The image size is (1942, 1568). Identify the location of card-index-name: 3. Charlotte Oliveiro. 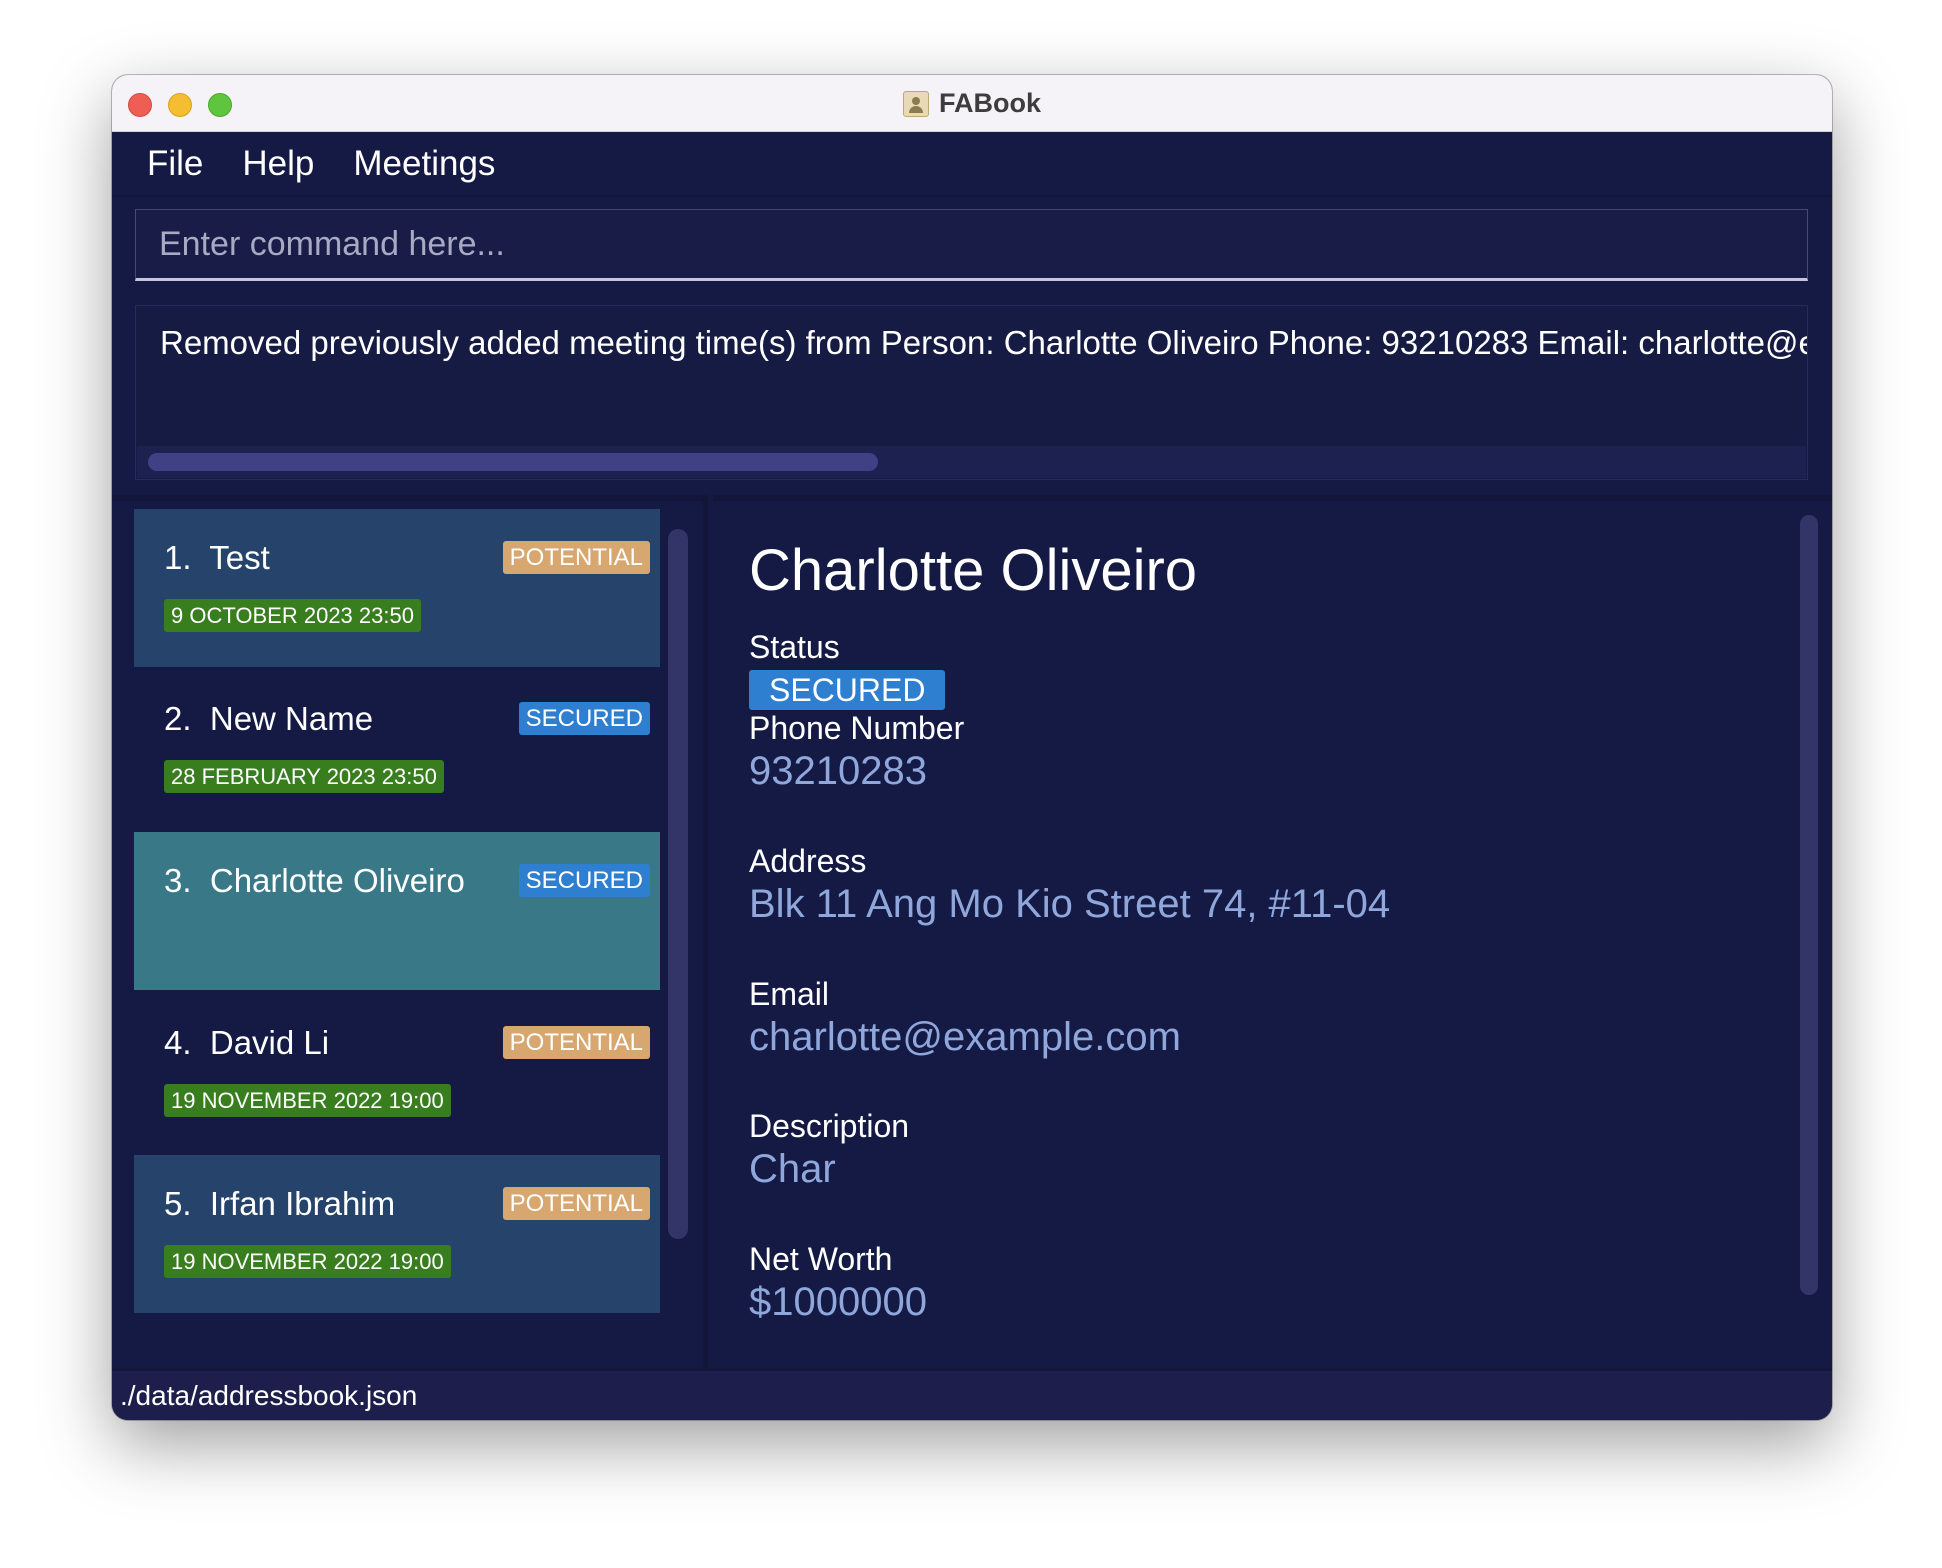
(314, 881).